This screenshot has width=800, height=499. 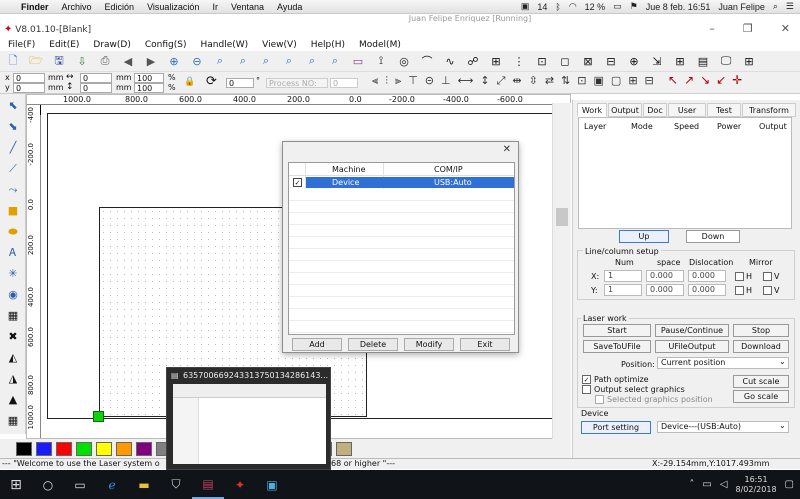 What do you see at coordinates (561, 271) in the screenshot?
I see `vertical-scrollbar` at bounding box center [561, 271].